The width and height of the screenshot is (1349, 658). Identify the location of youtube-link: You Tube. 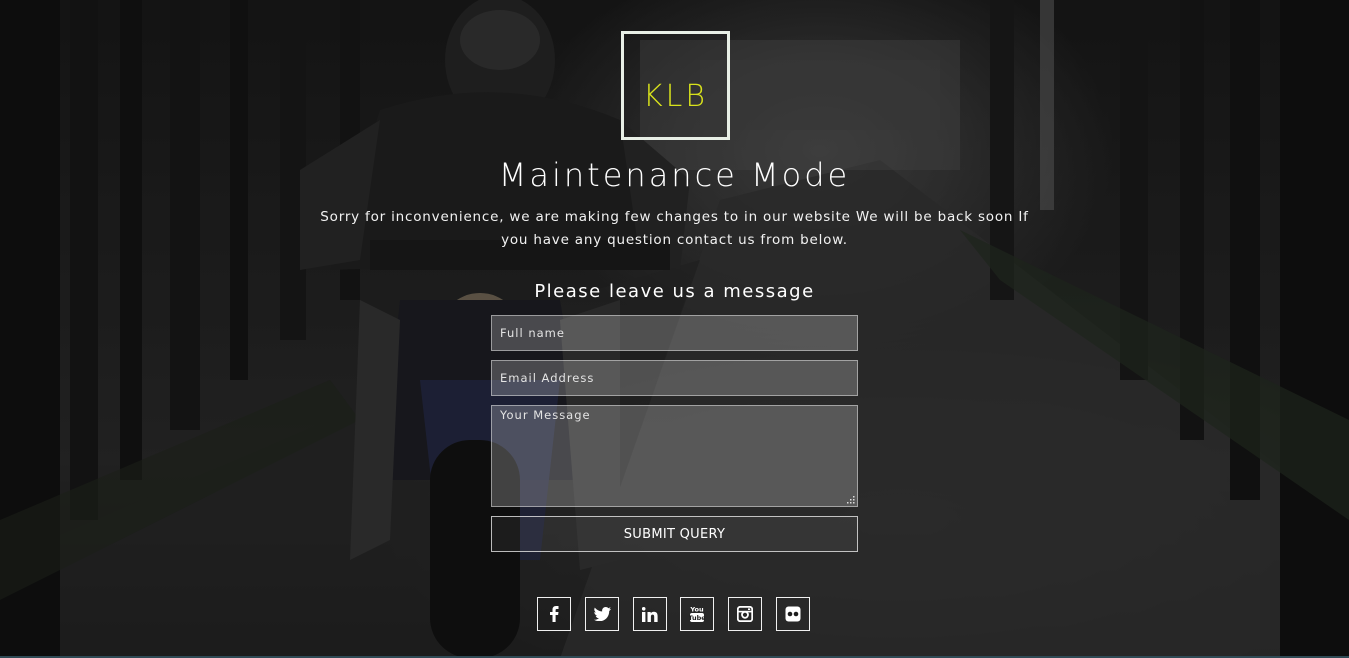
(697, 614).